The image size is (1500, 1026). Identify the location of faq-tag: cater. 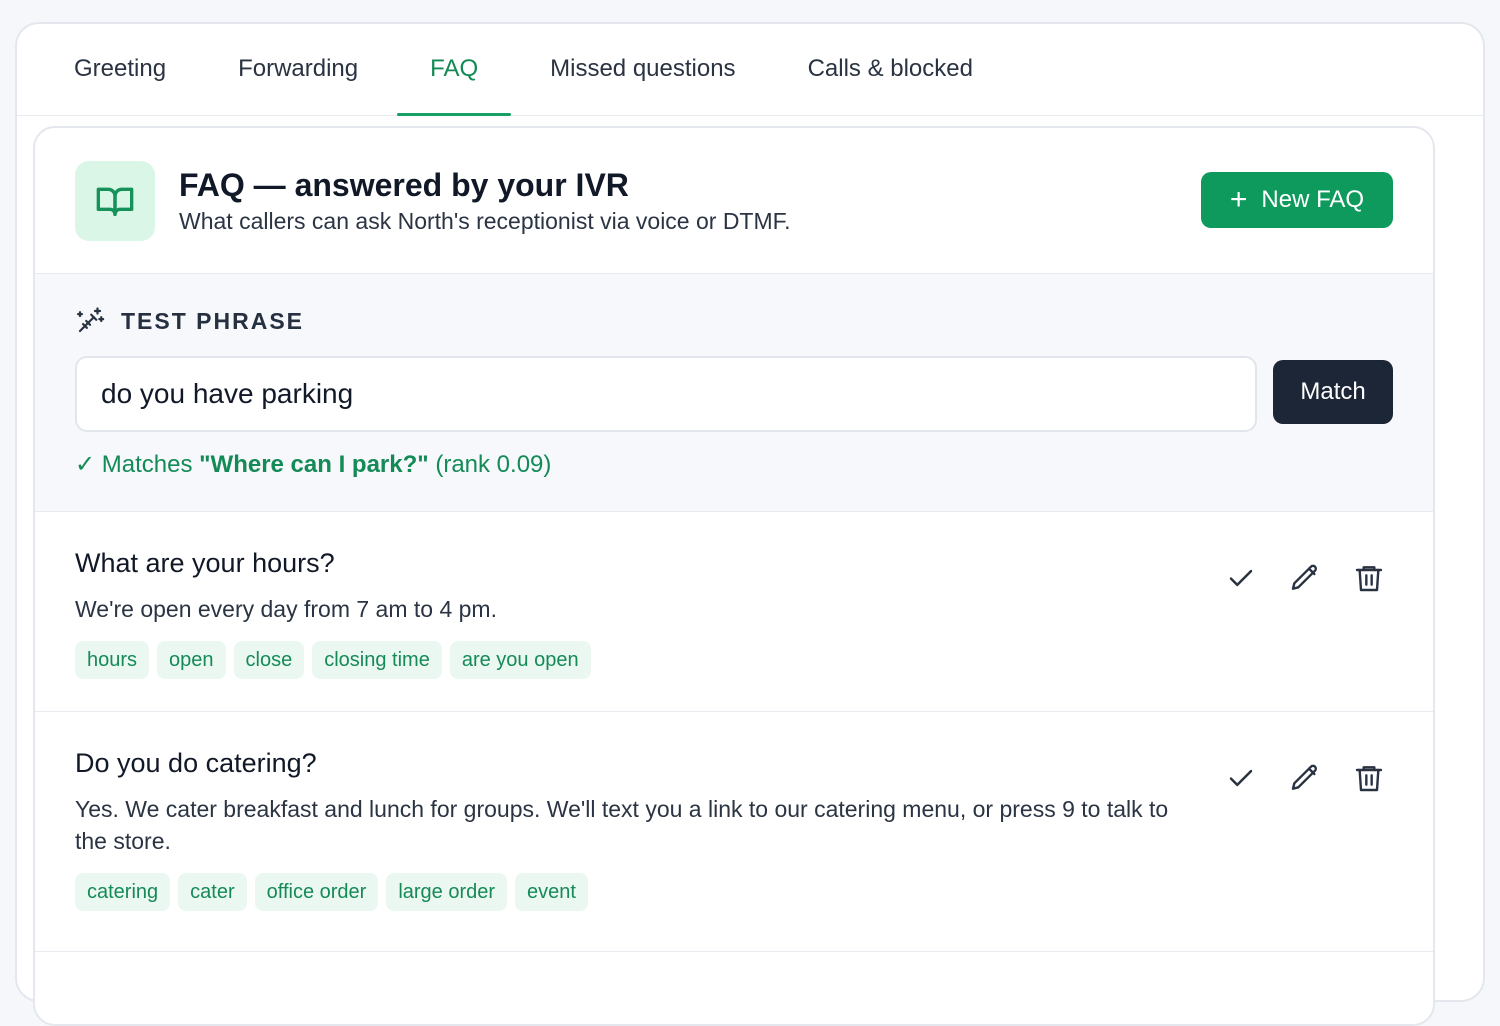
(212, 892).